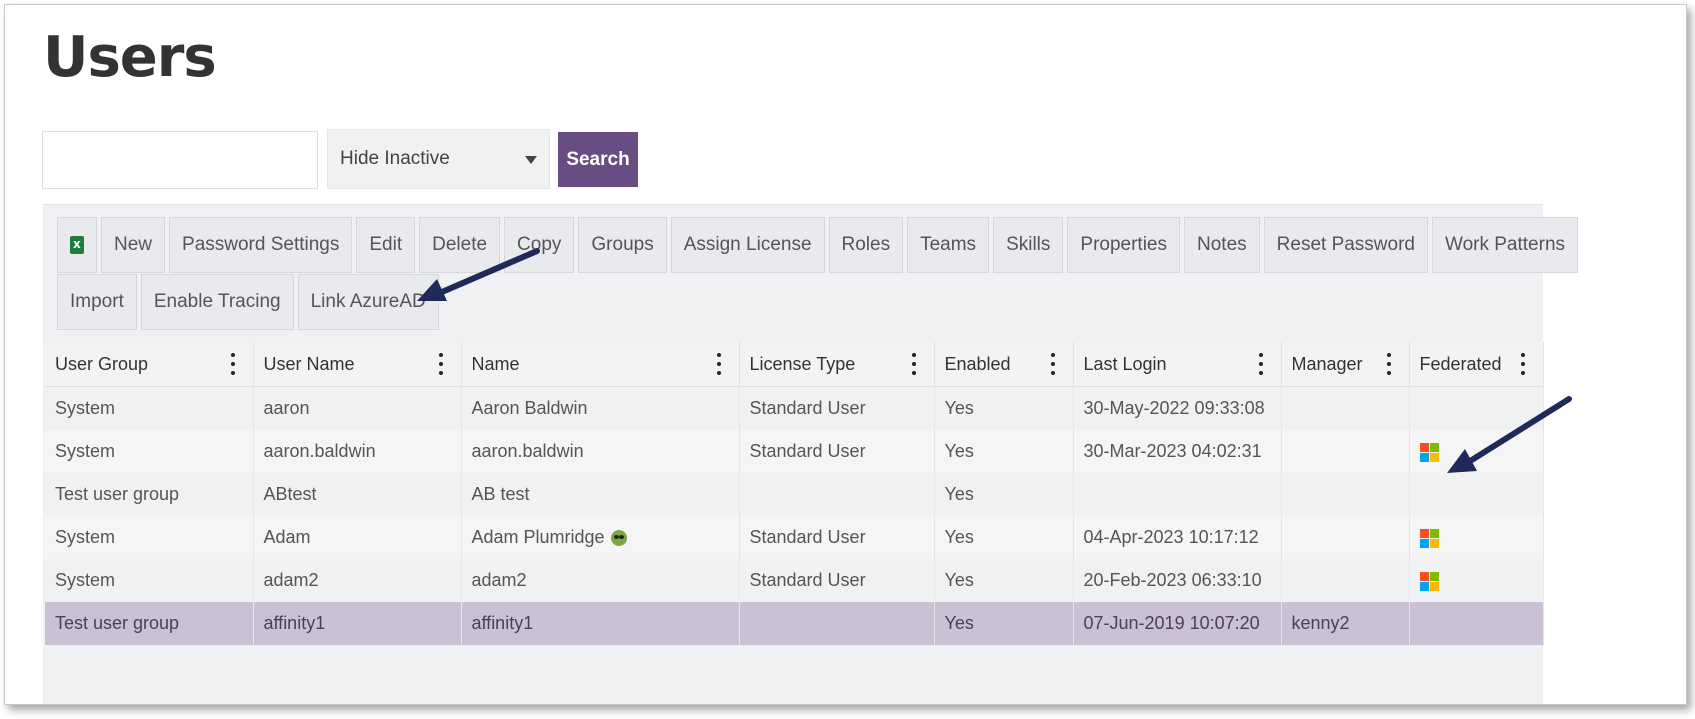 Image resolution: width=1695 pixels, height=719 pixels. What do you see at coordinates (1345, 364) in the screenshot?
I see `column-header-manager: Manager` at bounding box center [1345, 364].